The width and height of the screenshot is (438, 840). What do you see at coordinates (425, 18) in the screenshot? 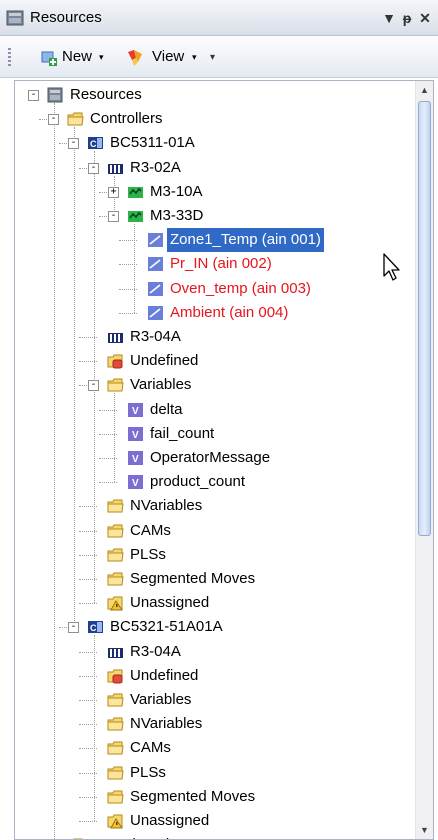
I see `close-button: ✕` at bounding box center [425, 18].